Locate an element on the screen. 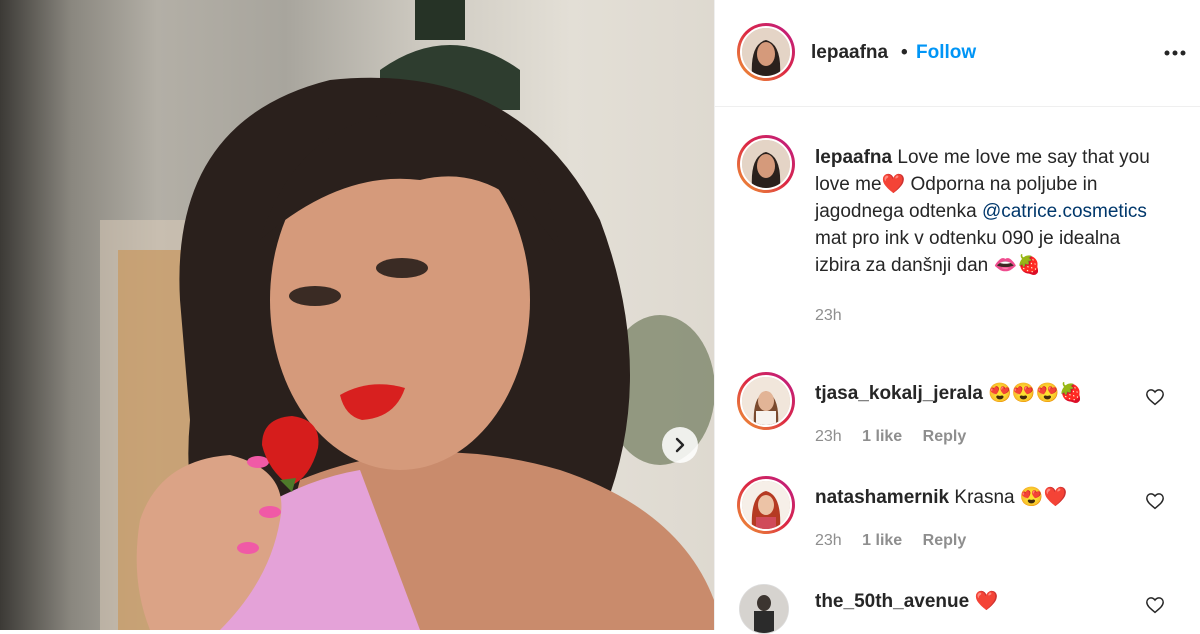 This screenshot has width=1200, height=634. comment-text: Krasna is located at coordinates (984, 497).